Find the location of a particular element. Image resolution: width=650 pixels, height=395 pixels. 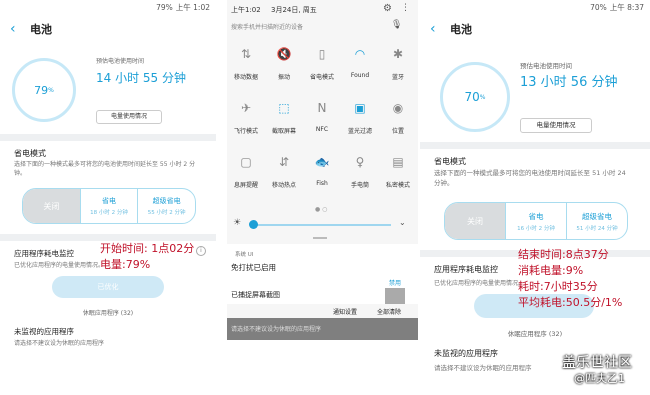

mode-saving: 省电 16 小时 2 分钟 is located at coordinates (535, 221).